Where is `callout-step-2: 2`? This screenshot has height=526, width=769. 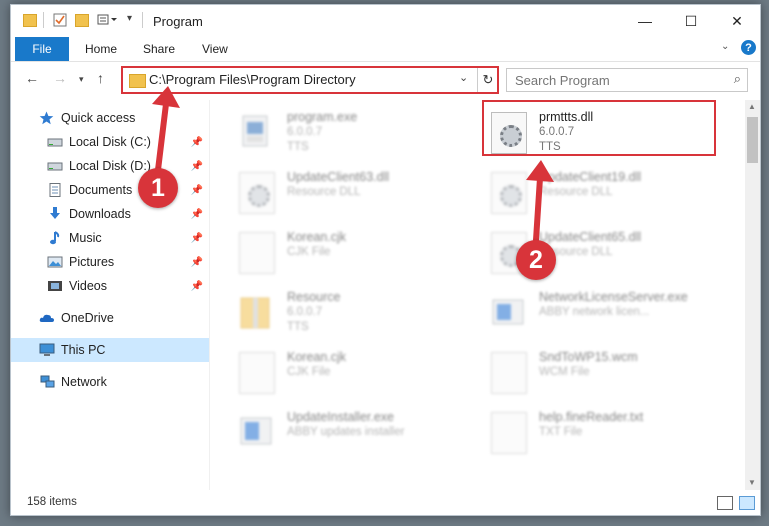
callout-step-2: 2 is located at coordinates (536, 260).